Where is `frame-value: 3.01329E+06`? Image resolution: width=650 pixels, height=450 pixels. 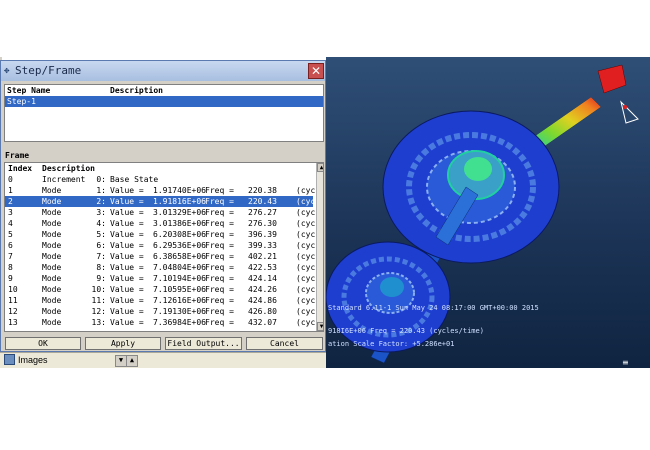 frame-value: 3.01329E+06 is located at coordinates (179, 212).